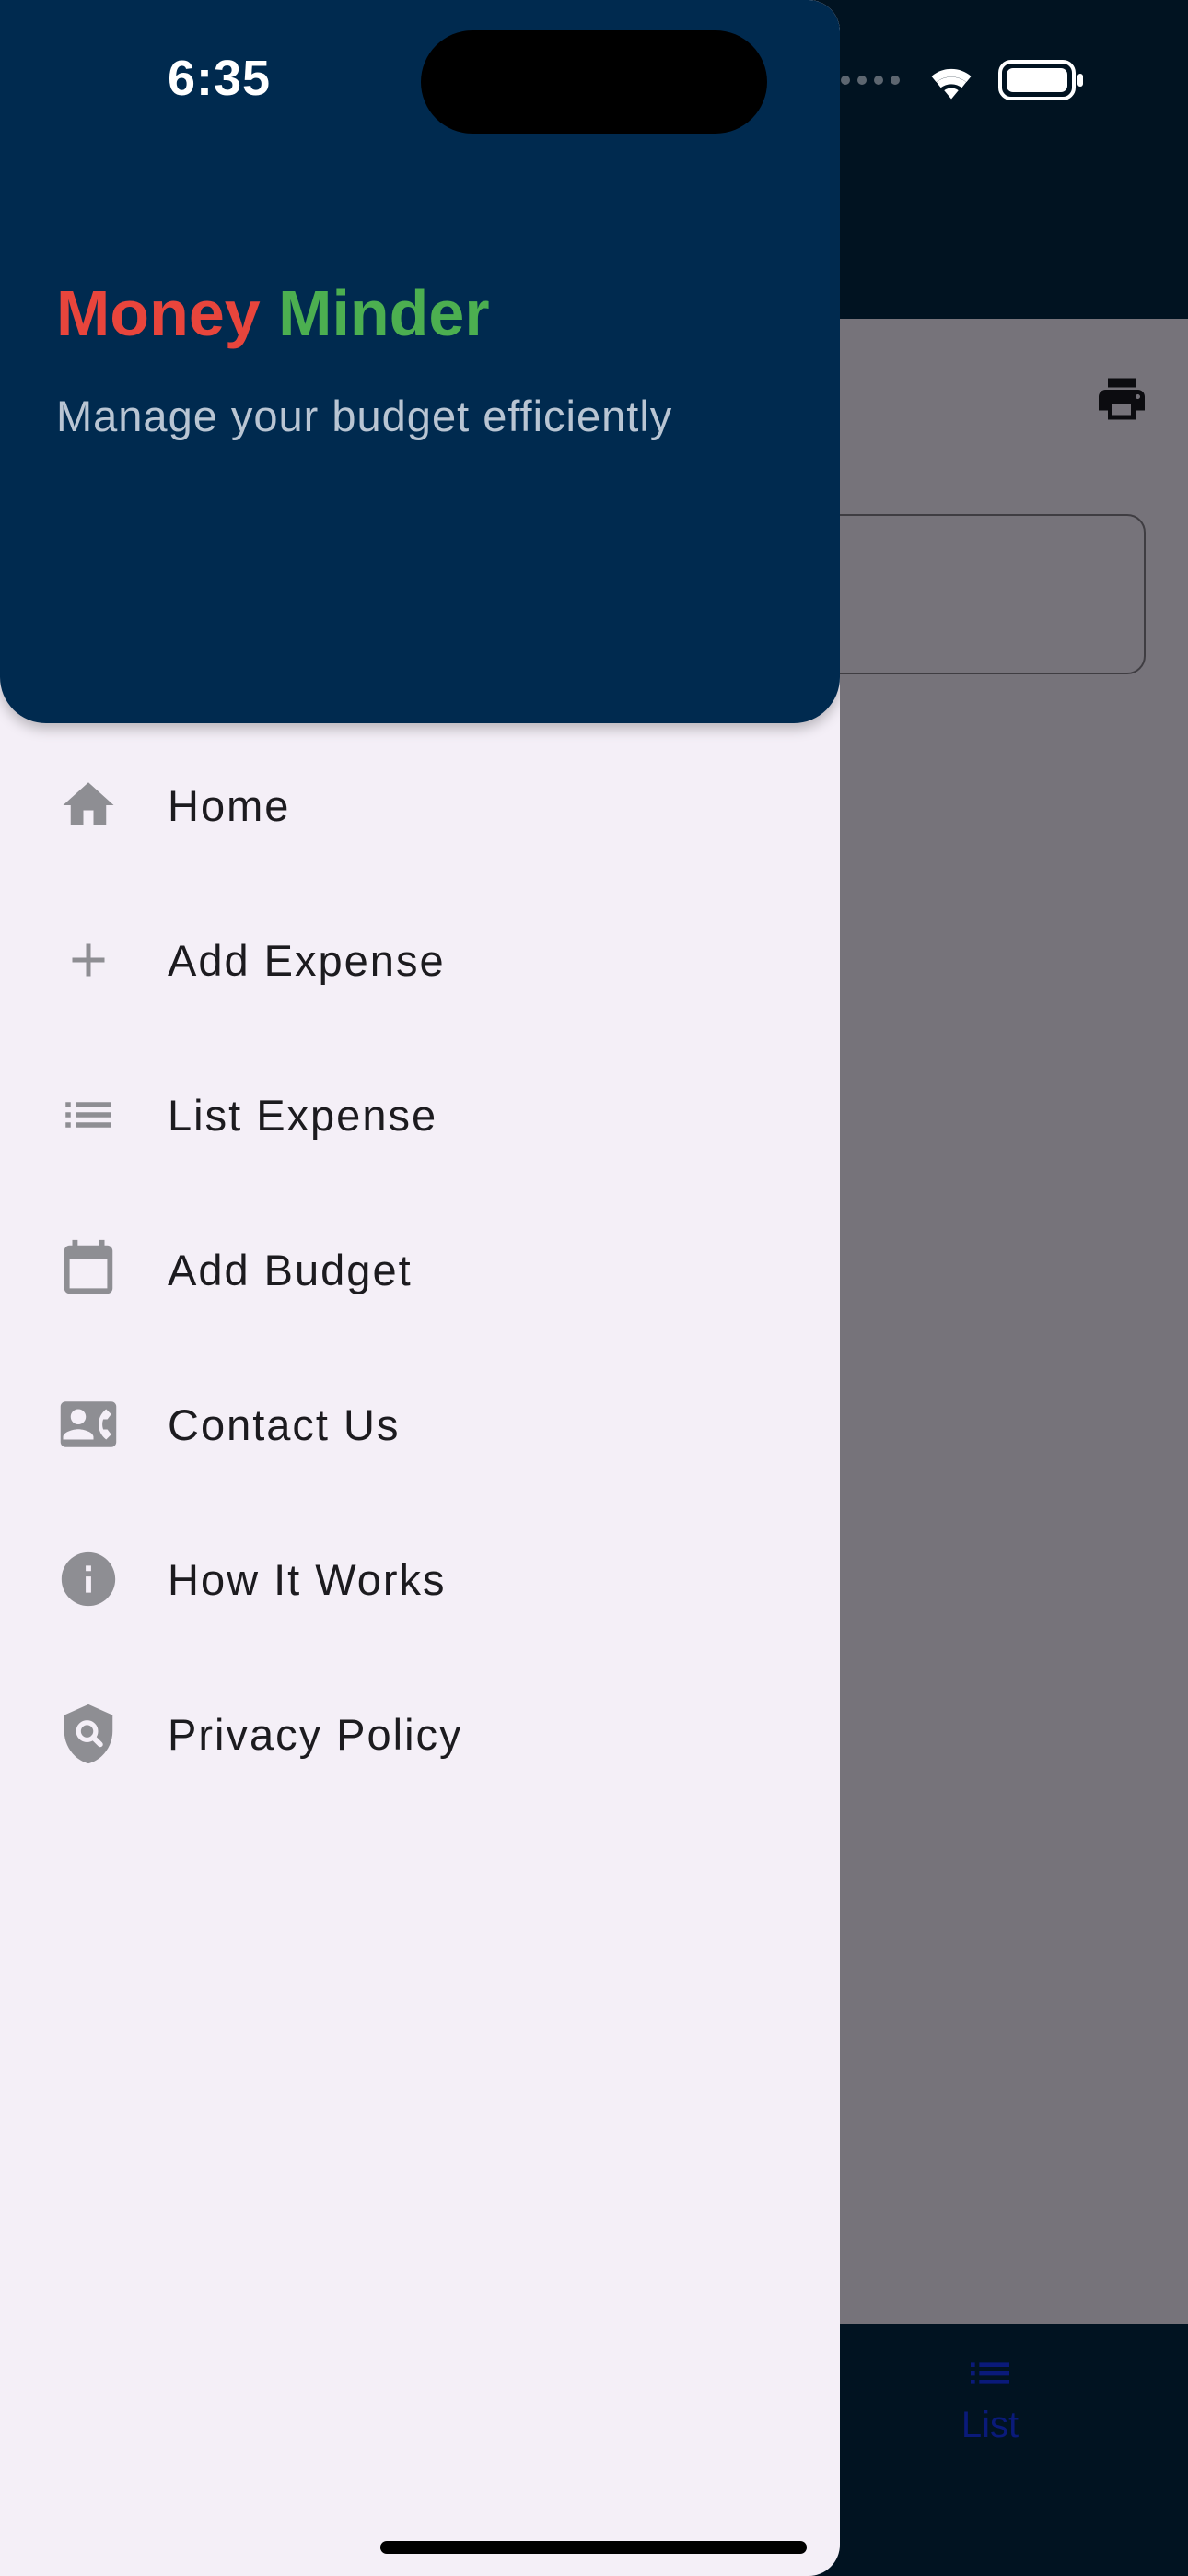 This screenshot has width=1188, height=2576. What do you see at coordinates (315, 1734) in the screenshot?
I see `drawer-item-label: Privacy Policy` at bounding box center [315, 1734].